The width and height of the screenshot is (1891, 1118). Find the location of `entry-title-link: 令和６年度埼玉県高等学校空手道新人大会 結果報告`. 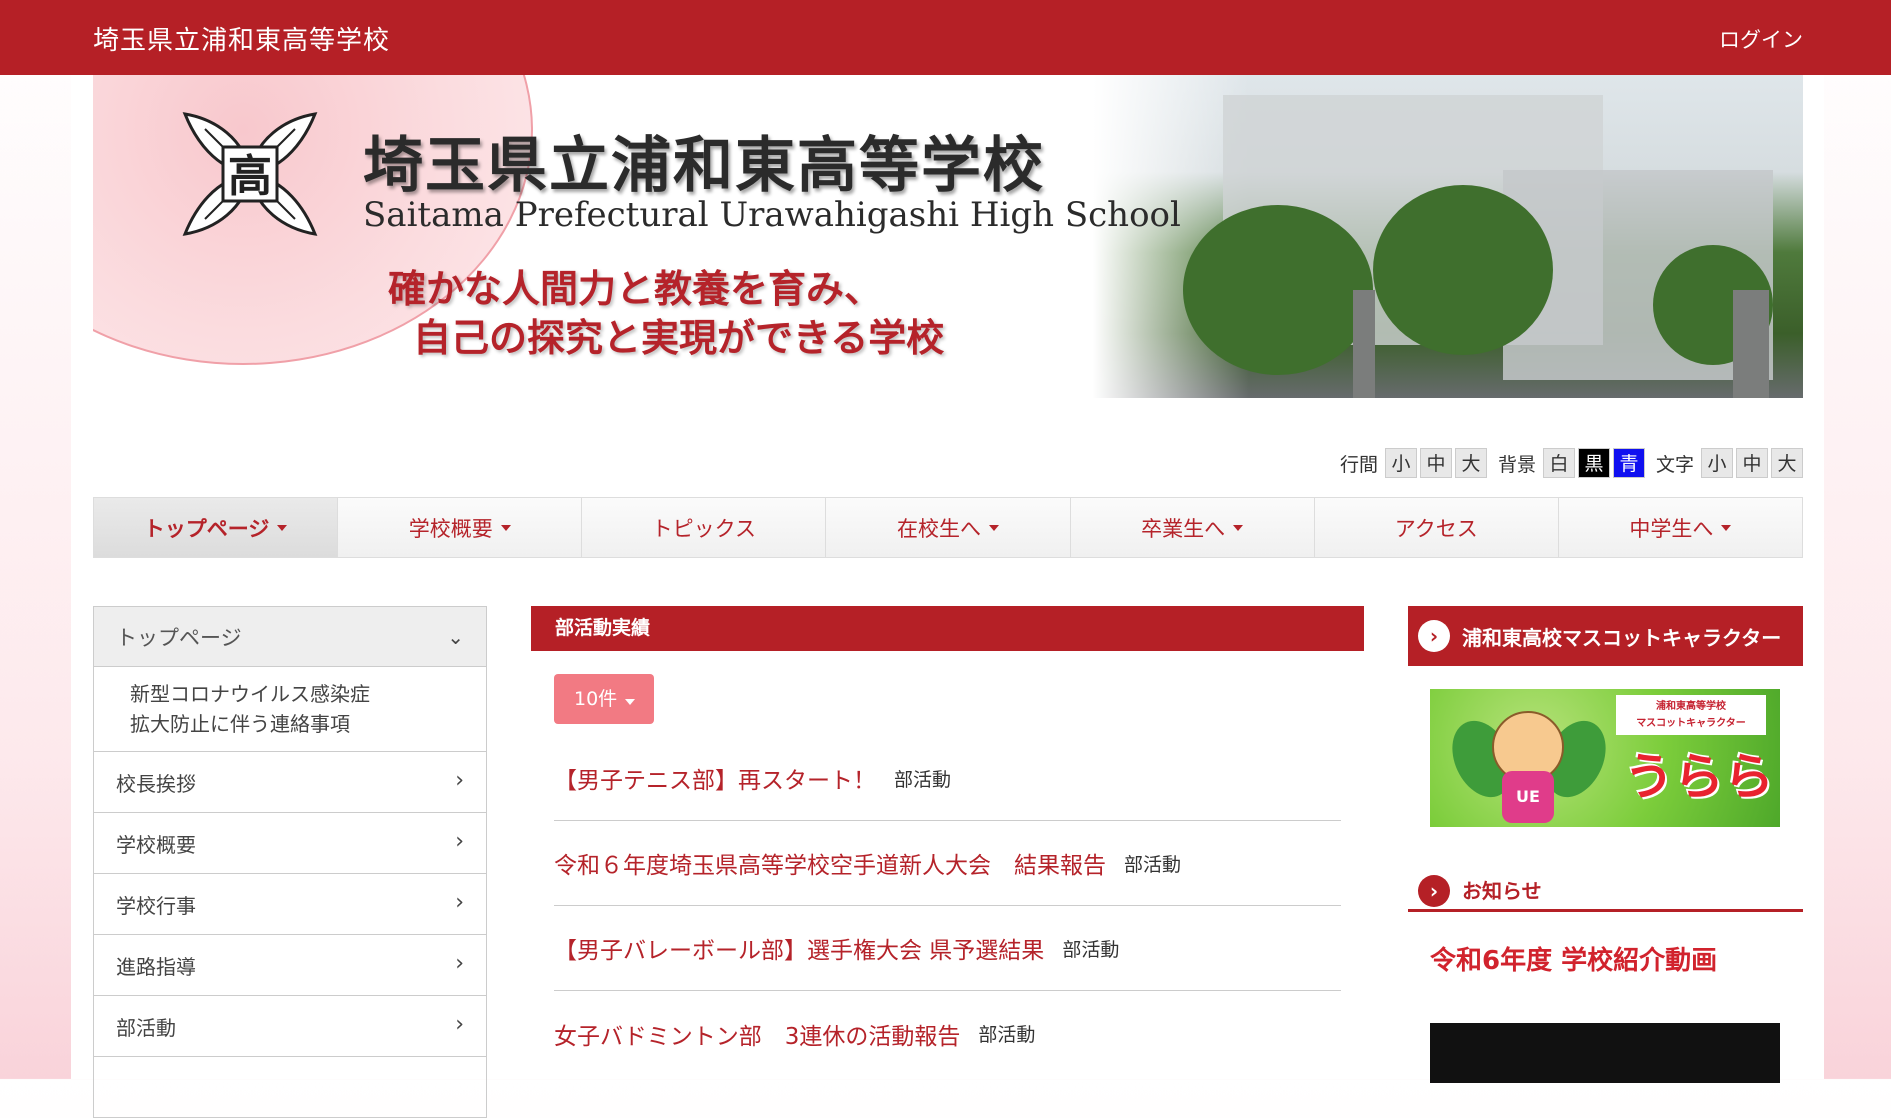

entry-title-link: 令和６年度埼玉県高等学校空手道新人大会 結果報告 is located at coordinates (830, 863).